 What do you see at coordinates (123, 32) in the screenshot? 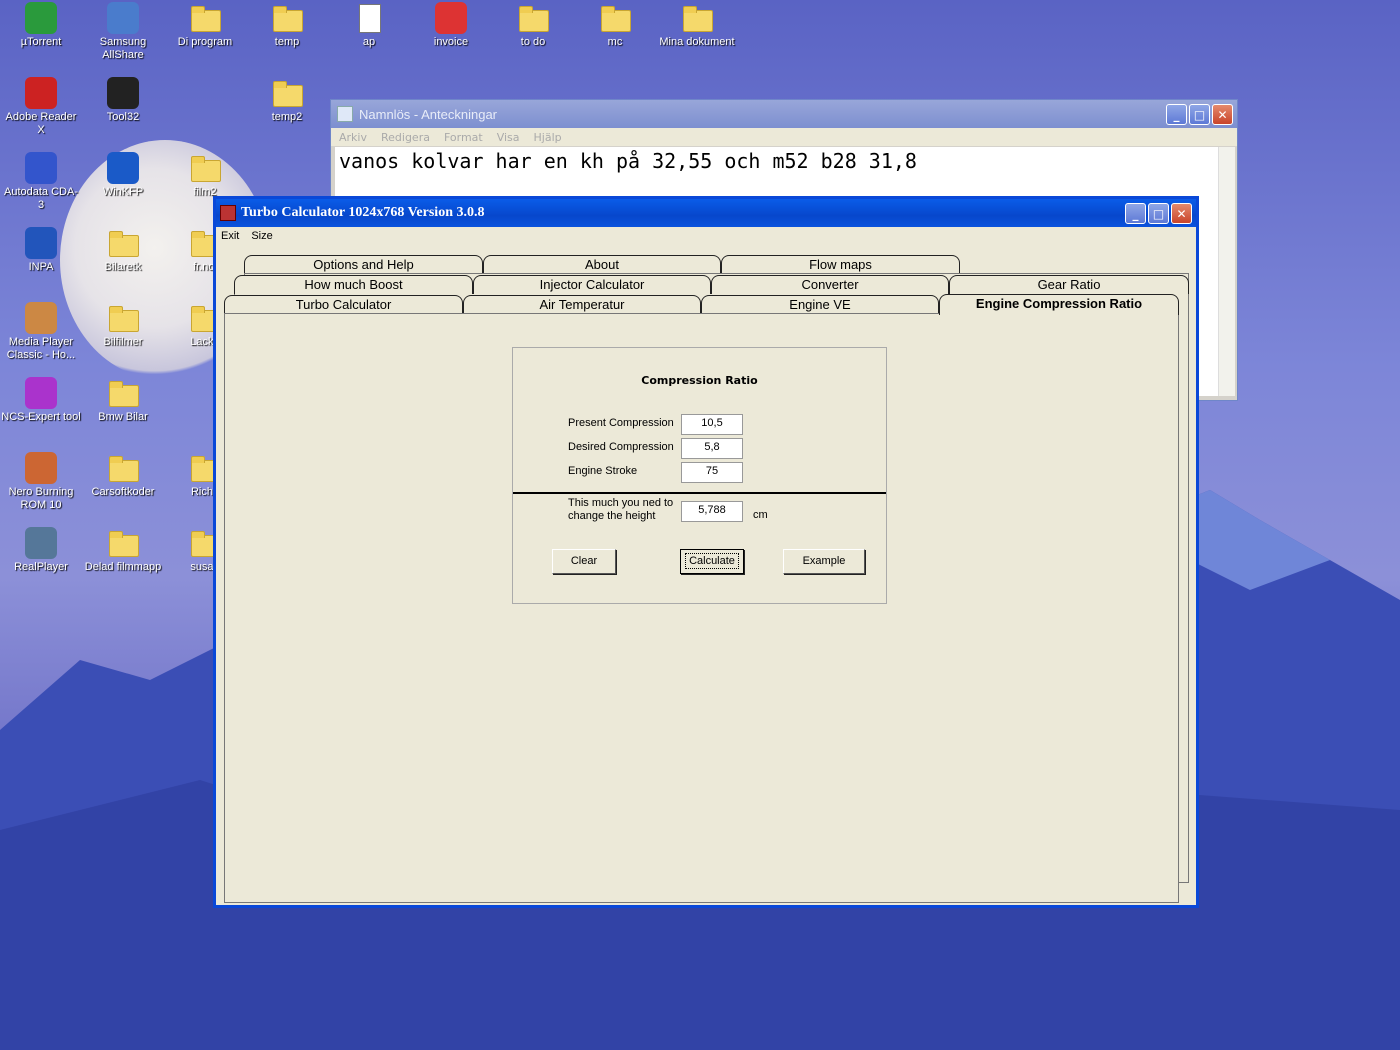
I see `desktop-icon: Samsung AllShare` at bounding box center [123, 32].